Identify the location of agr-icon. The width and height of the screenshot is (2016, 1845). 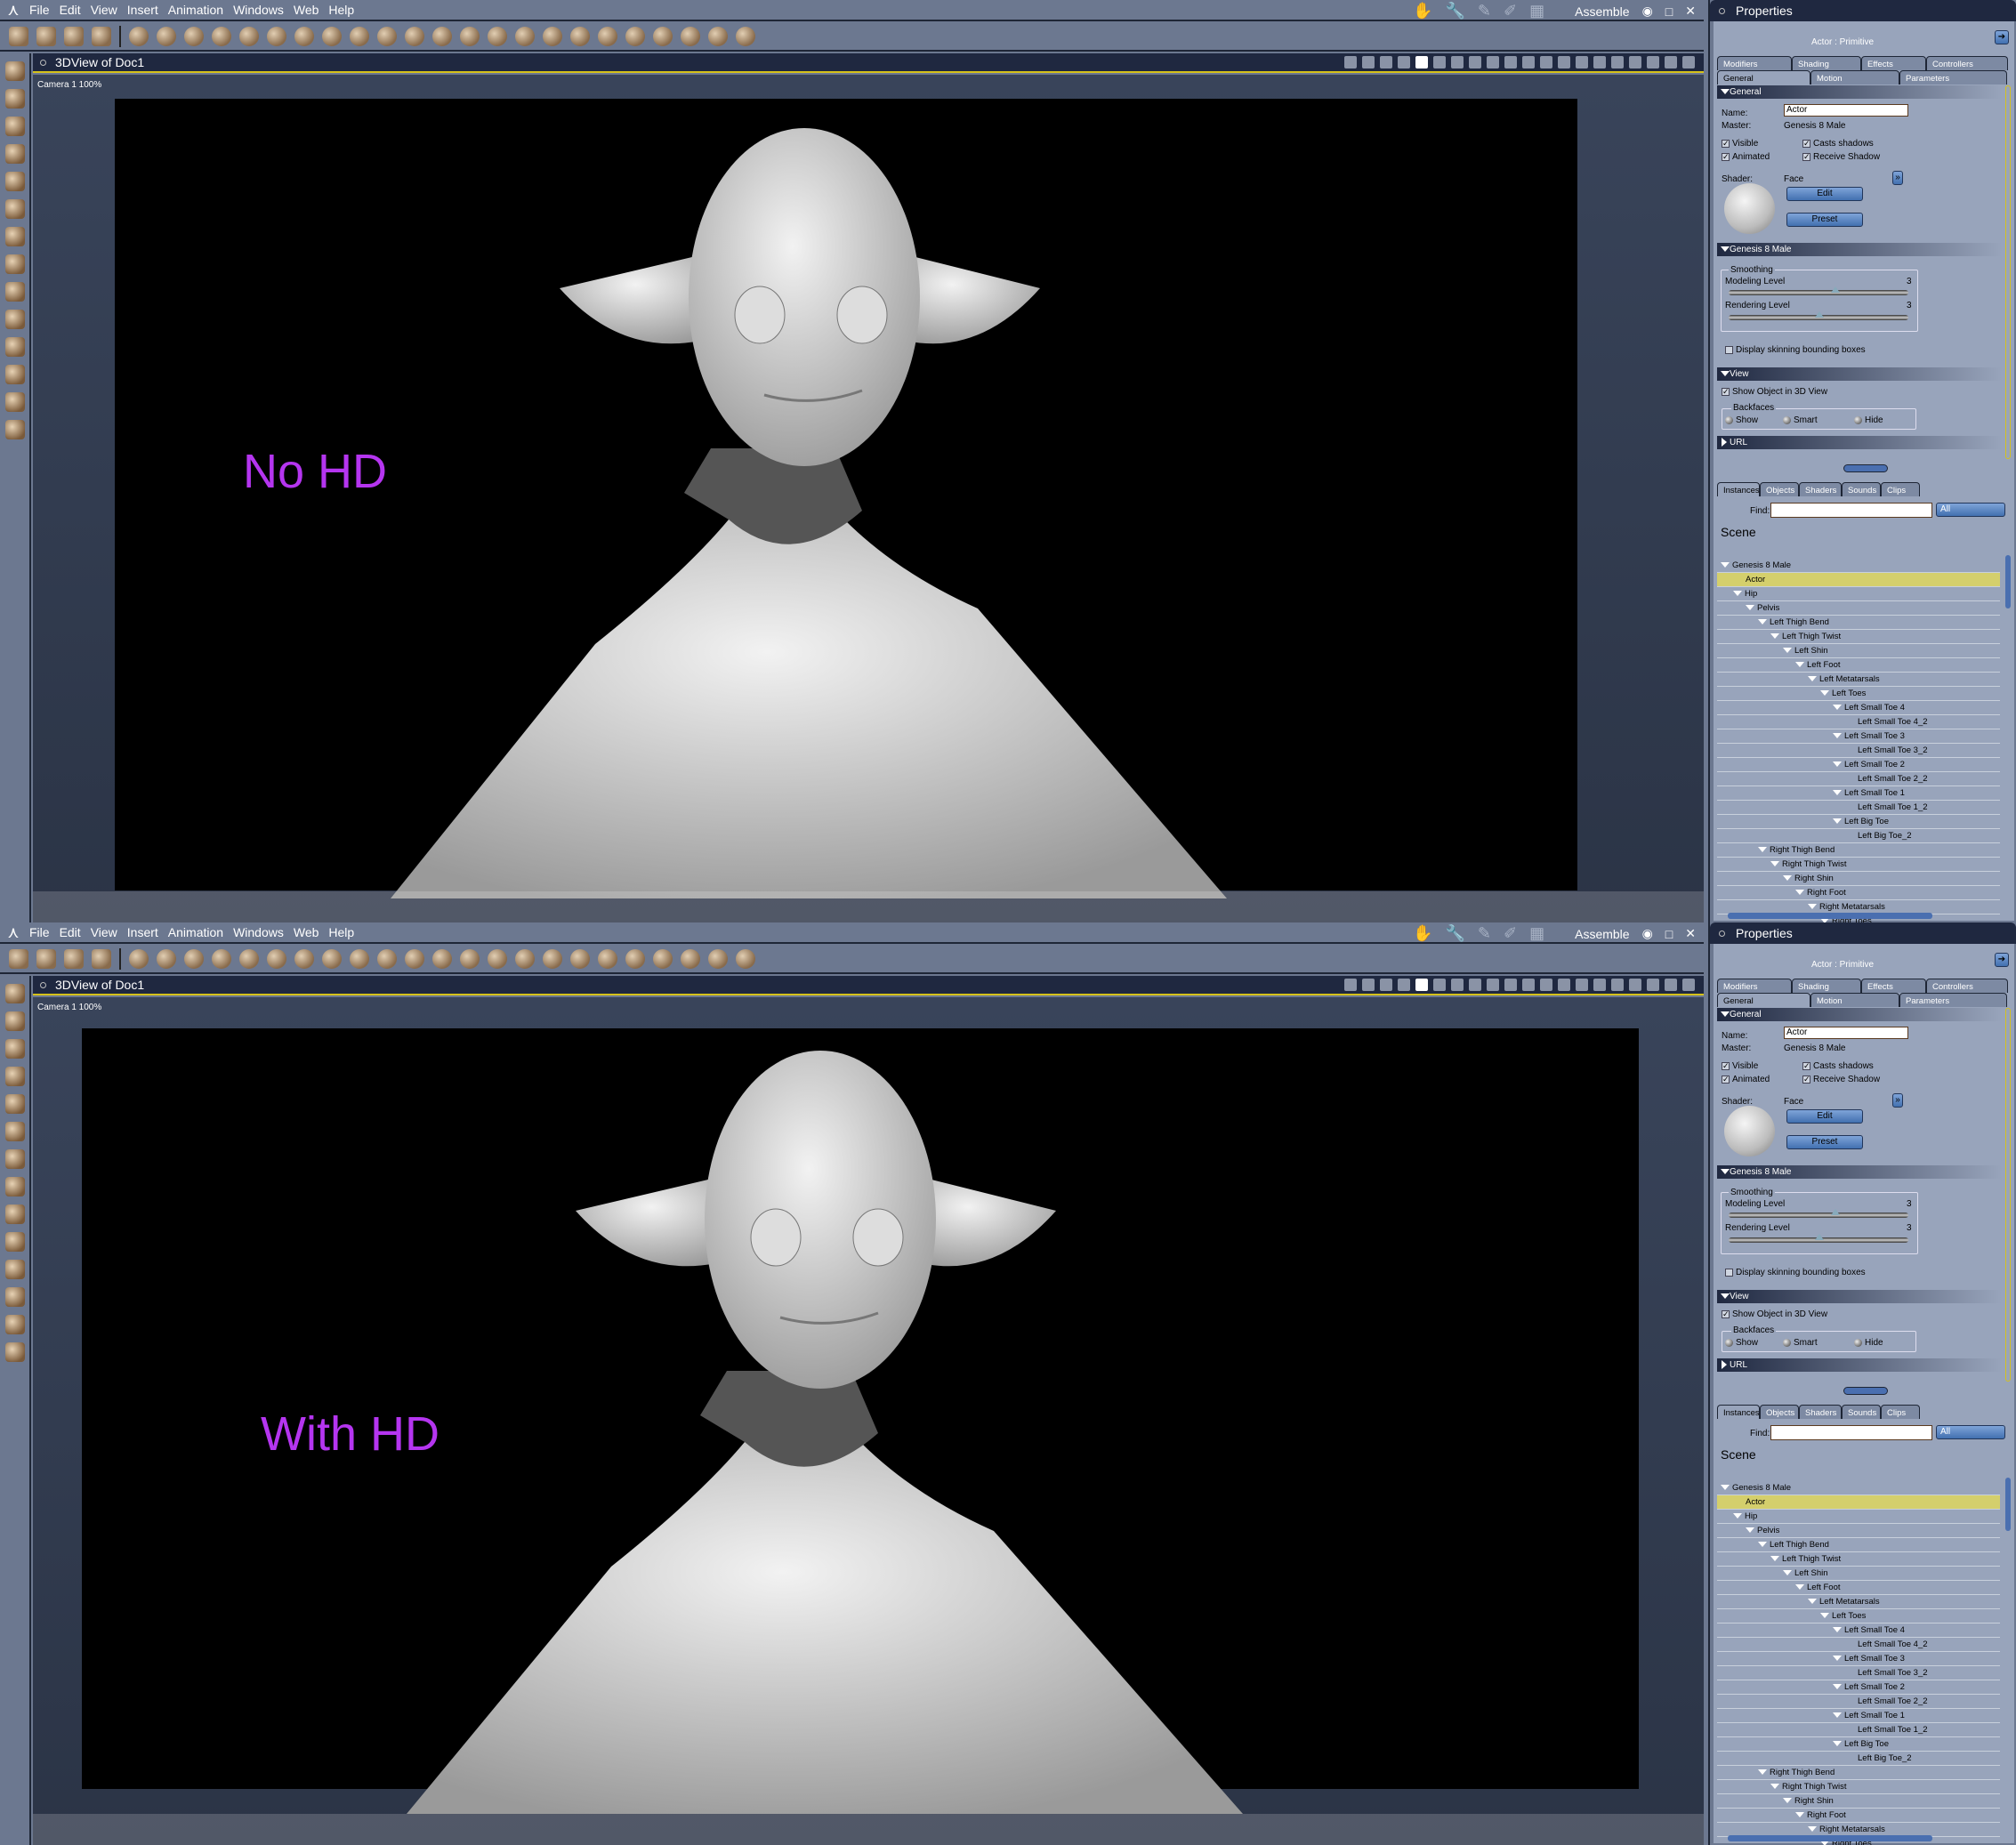
(497, 36).